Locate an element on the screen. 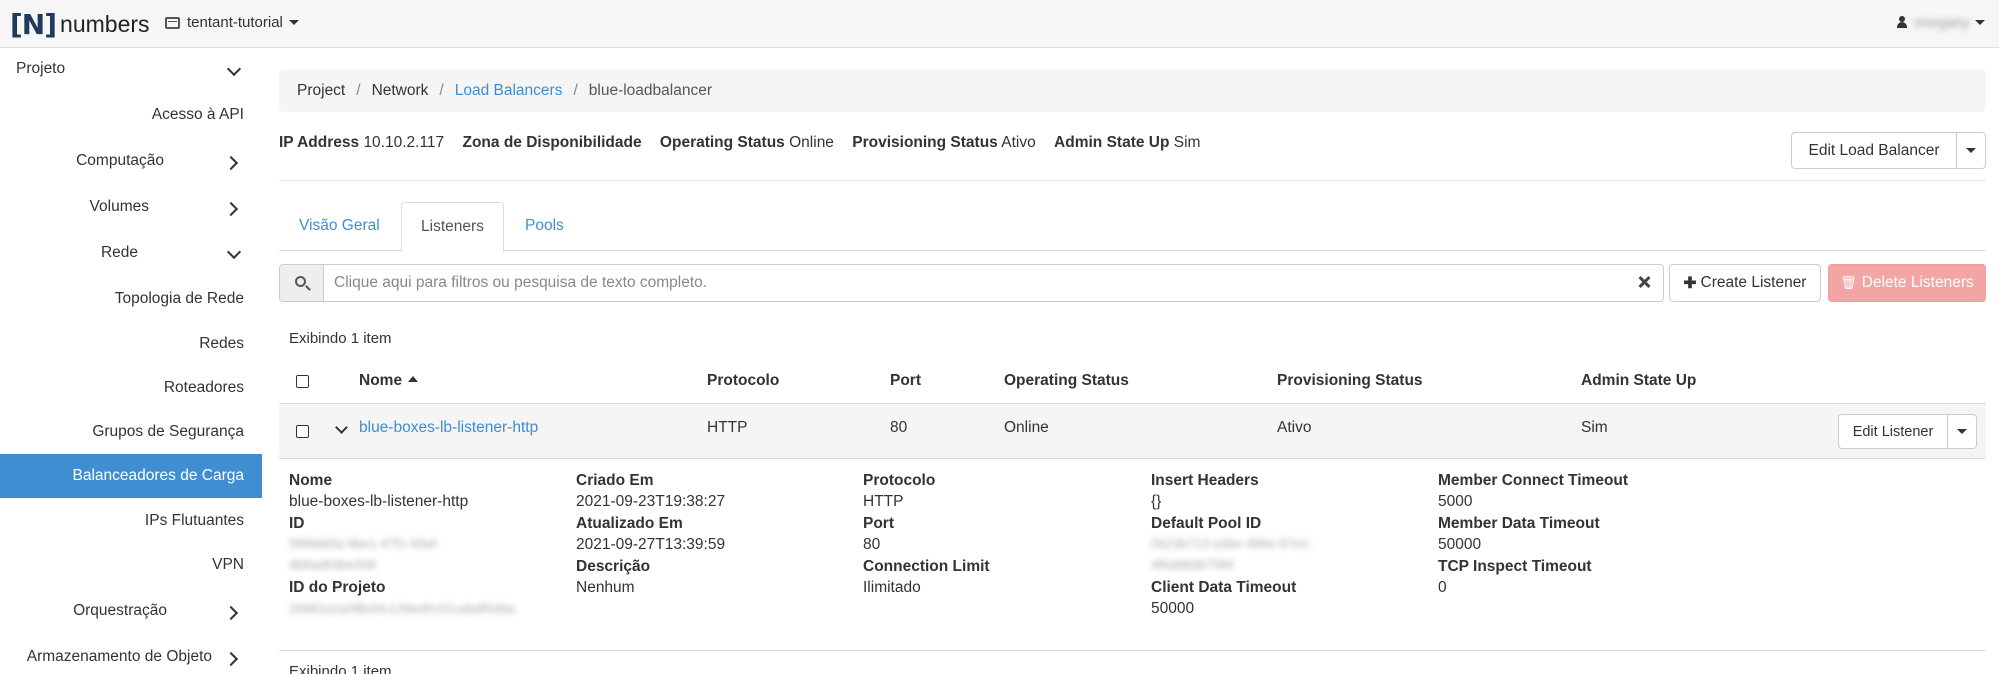 This screenshot has width=1999, height=674. detail-description-value: Nenhum is located at coordinates (605, 587).